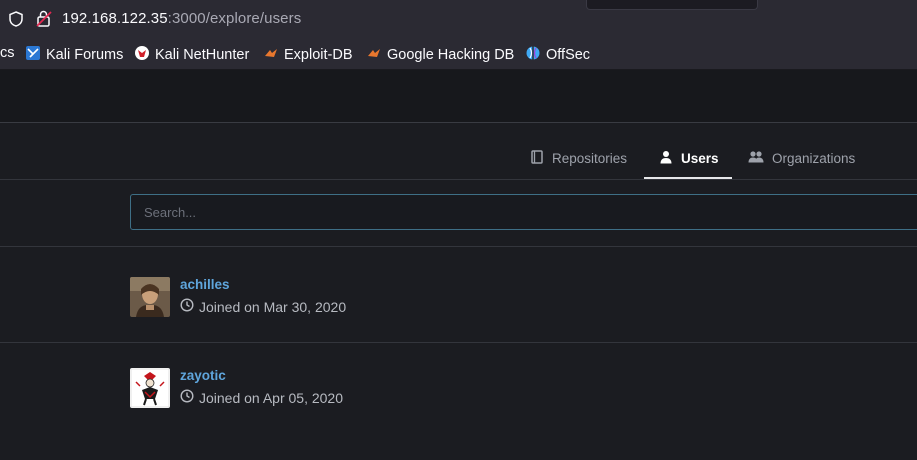  Describe the element at coordinates (271, 397) in the screenshot. I see `join-date-text: Joined on Apr 05, 2020` at that location.